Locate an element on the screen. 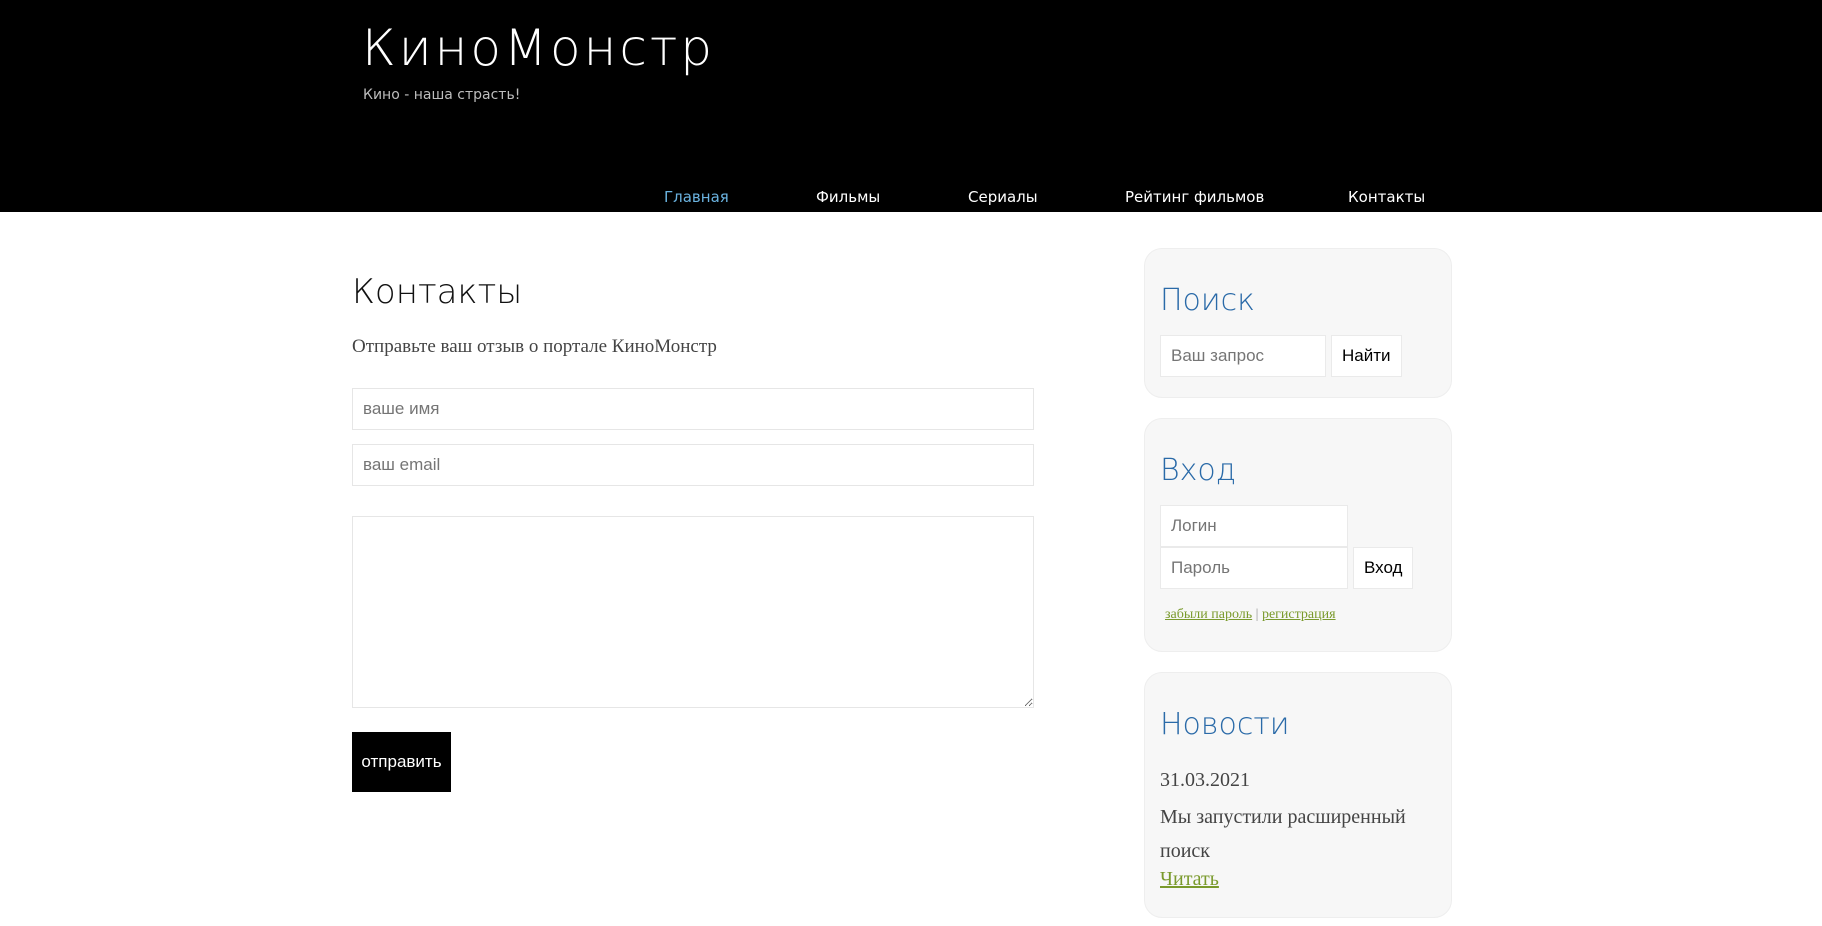 The height and width of the screenshot is (926, 1822). page-title: Контакты is located at coordinates (437, 292).